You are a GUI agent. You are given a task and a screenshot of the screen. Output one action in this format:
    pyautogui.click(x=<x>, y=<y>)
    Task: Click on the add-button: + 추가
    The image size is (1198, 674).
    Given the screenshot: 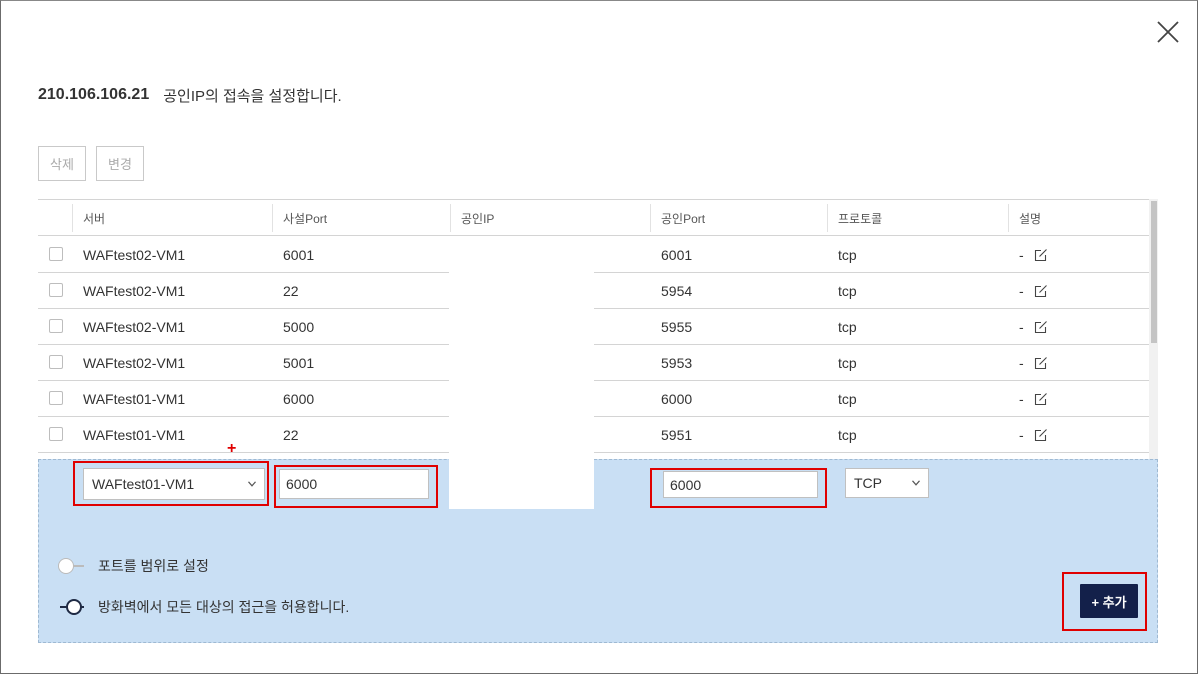 What is the action you would take?
    pyautogui.click(x=1109, y=601)
    